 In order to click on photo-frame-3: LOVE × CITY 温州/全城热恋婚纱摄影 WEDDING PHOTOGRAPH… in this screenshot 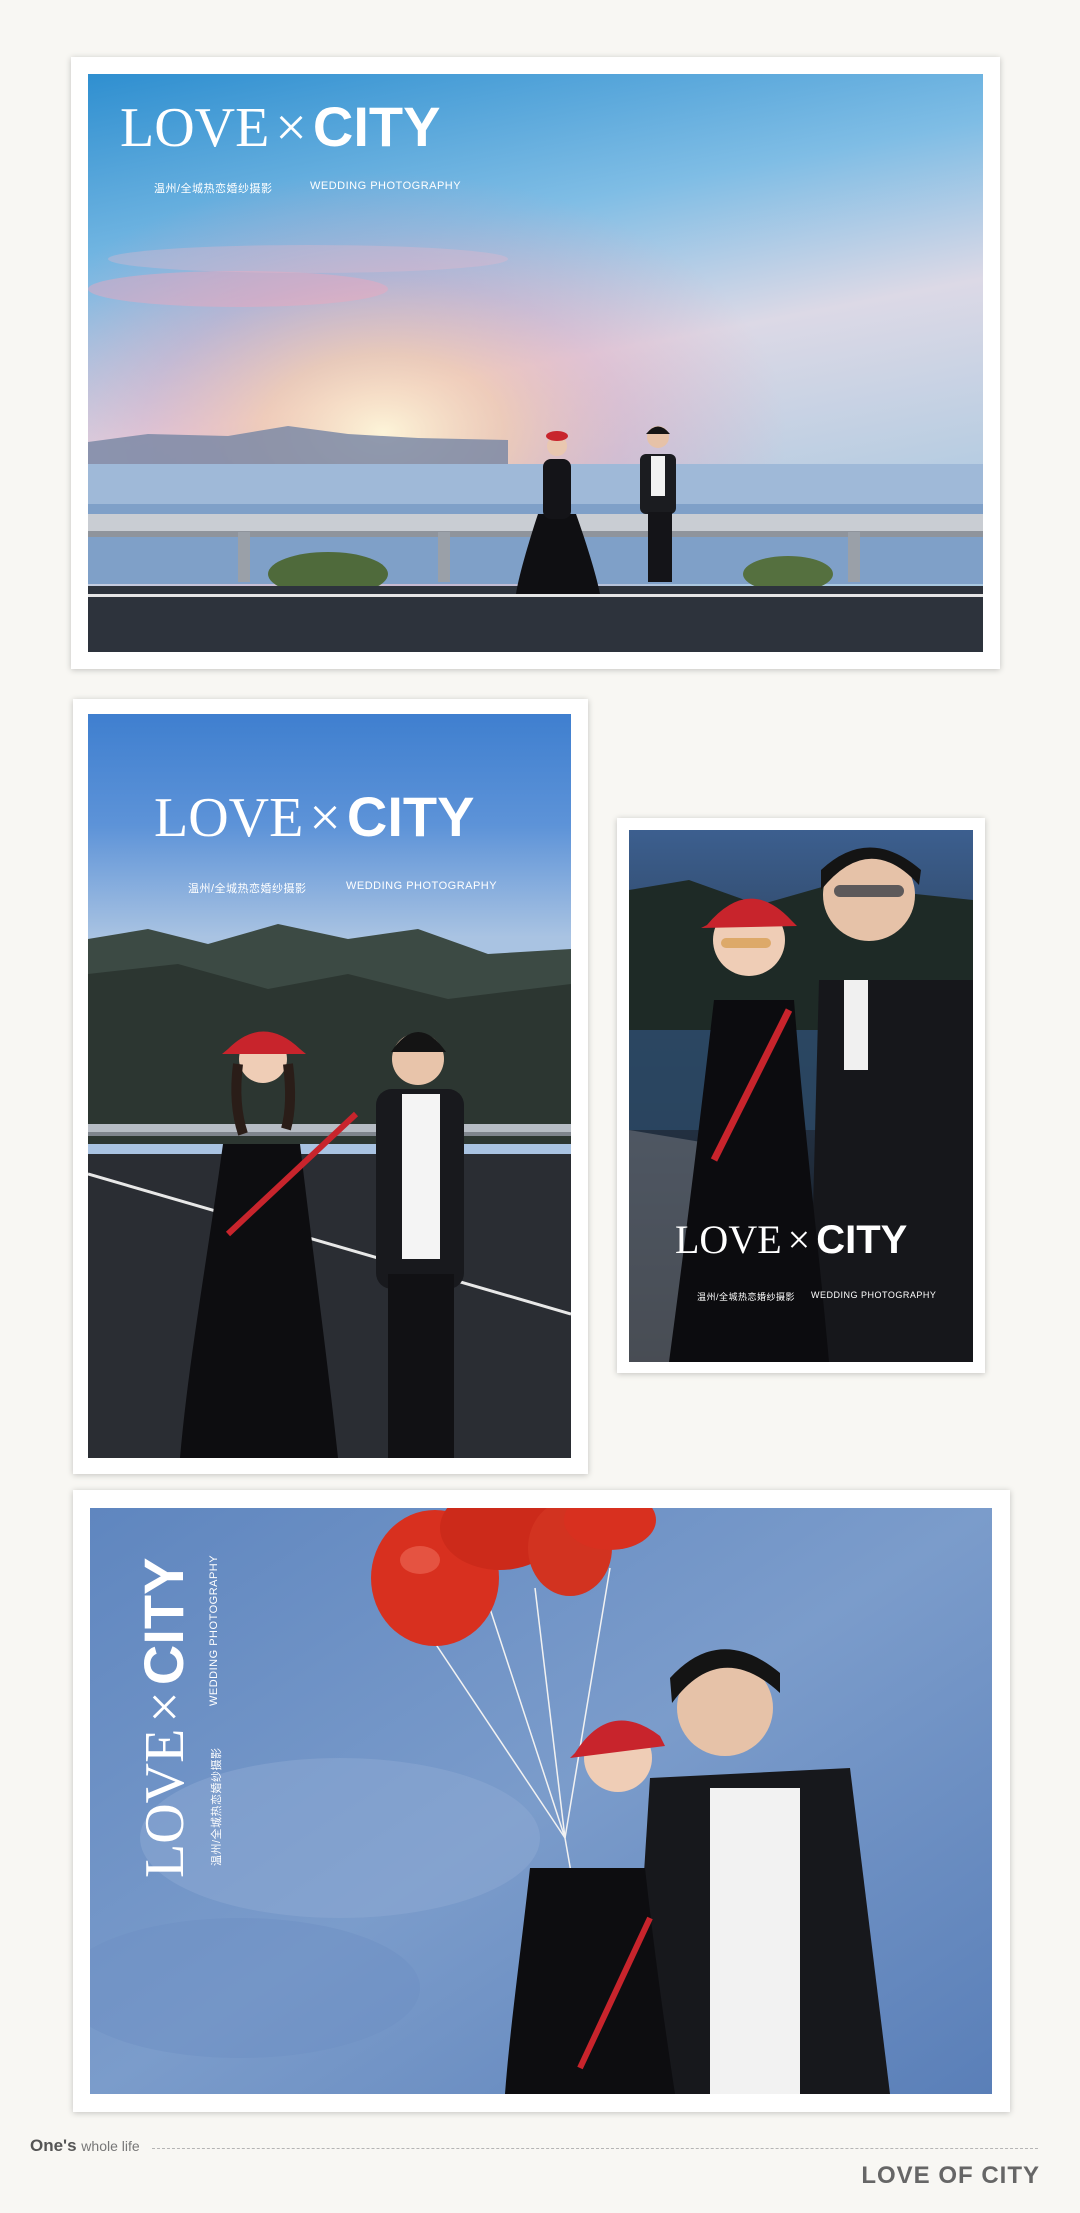, I will do `click(801, 1095)`.